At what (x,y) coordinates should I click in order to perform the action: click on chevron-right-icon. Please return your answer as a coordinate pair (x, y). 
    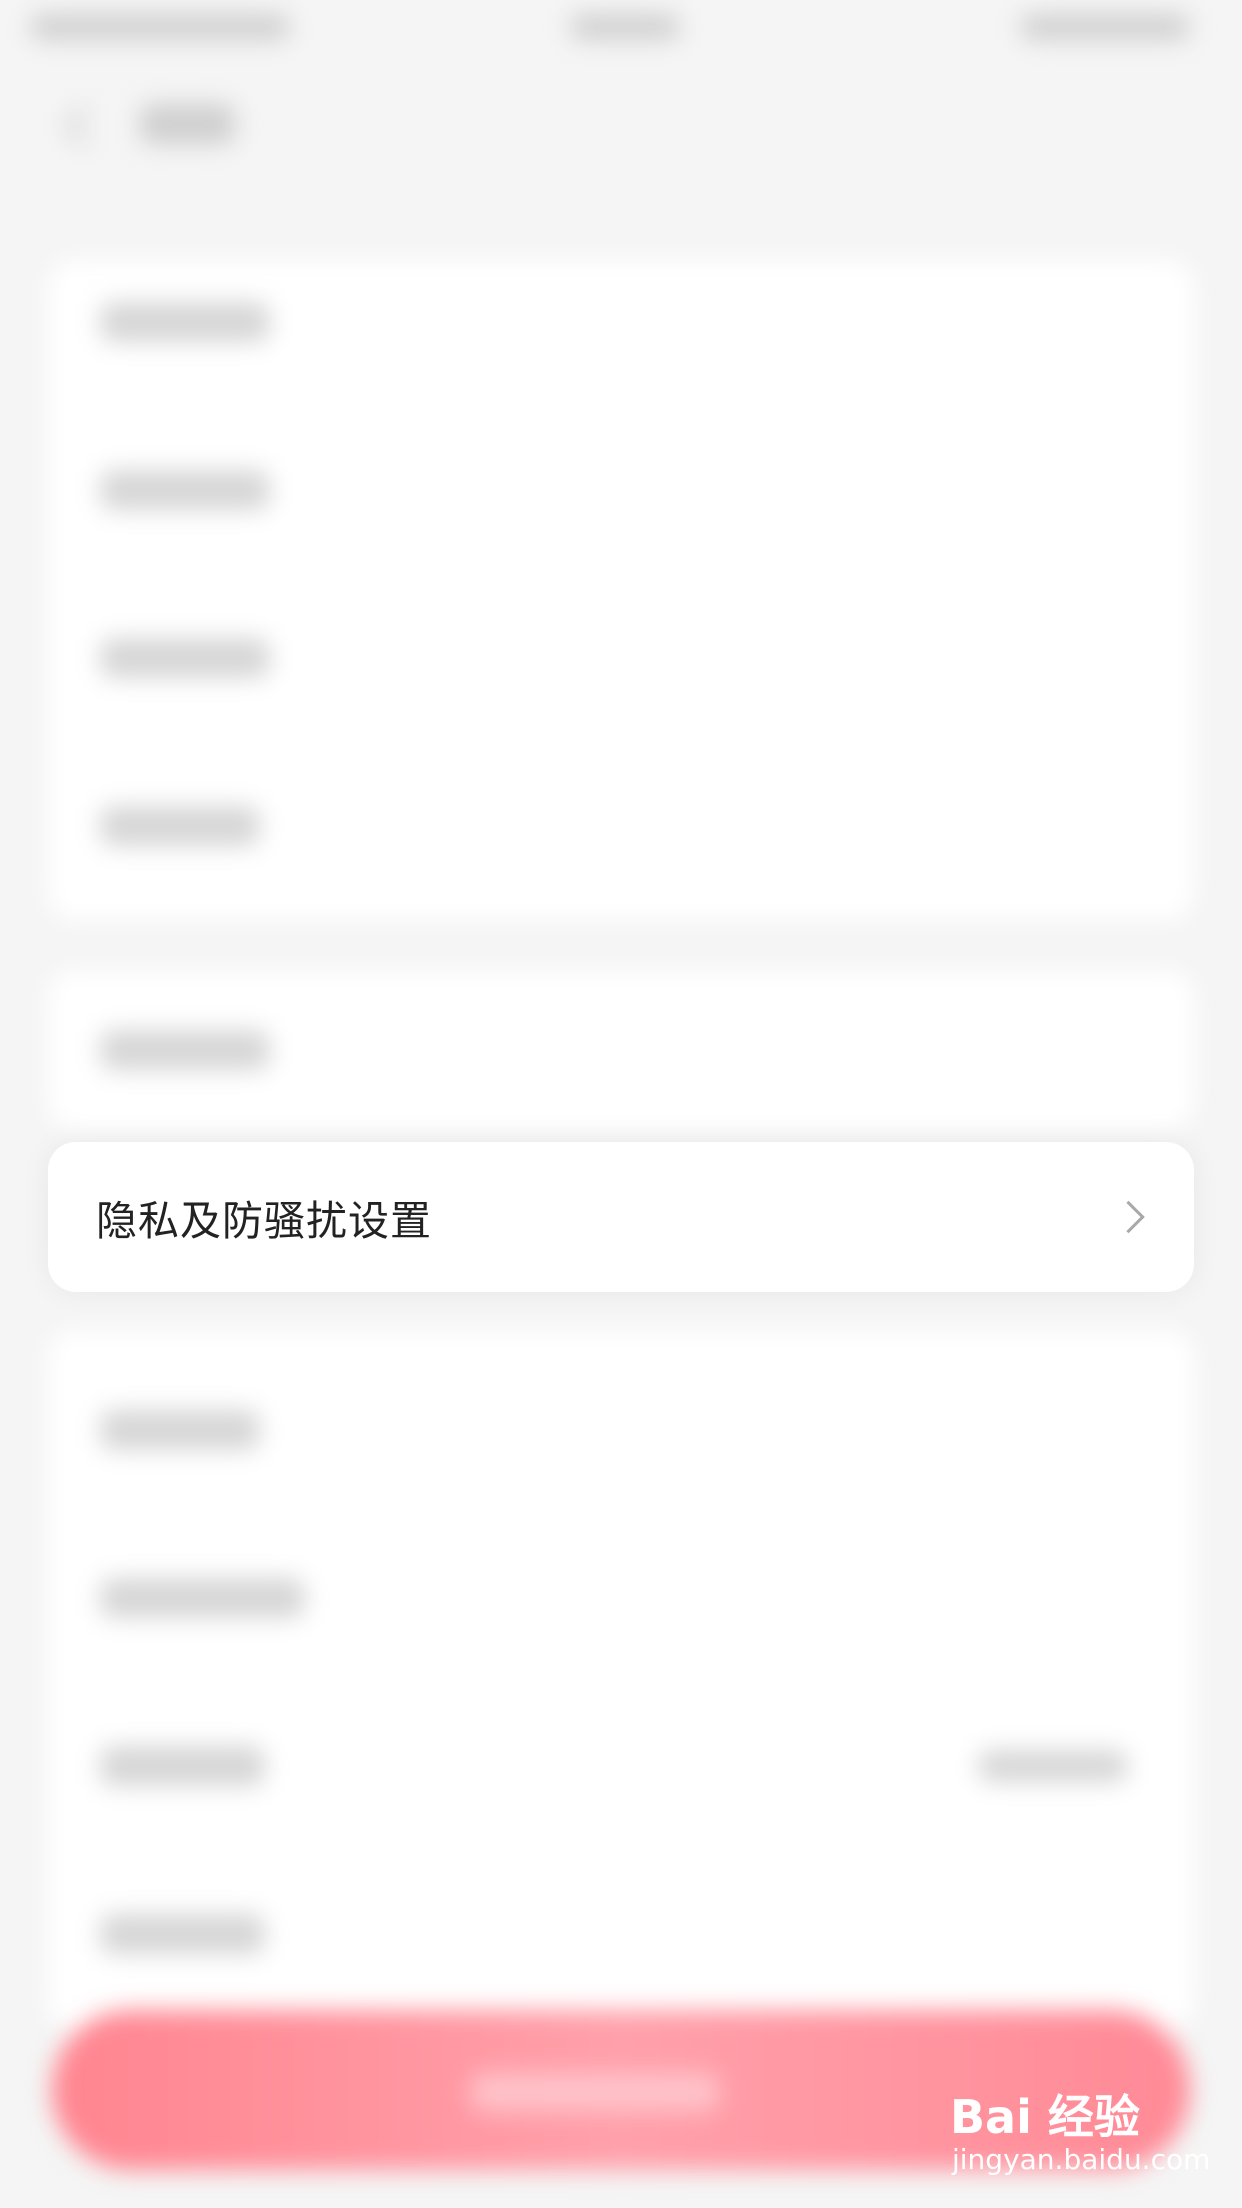
    Looking at the image, I should click on (1128, 1217).